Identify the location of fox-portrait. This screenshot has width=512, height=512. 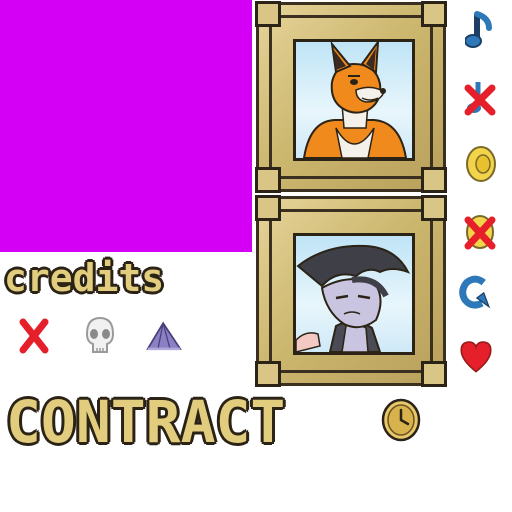
(354, 100).